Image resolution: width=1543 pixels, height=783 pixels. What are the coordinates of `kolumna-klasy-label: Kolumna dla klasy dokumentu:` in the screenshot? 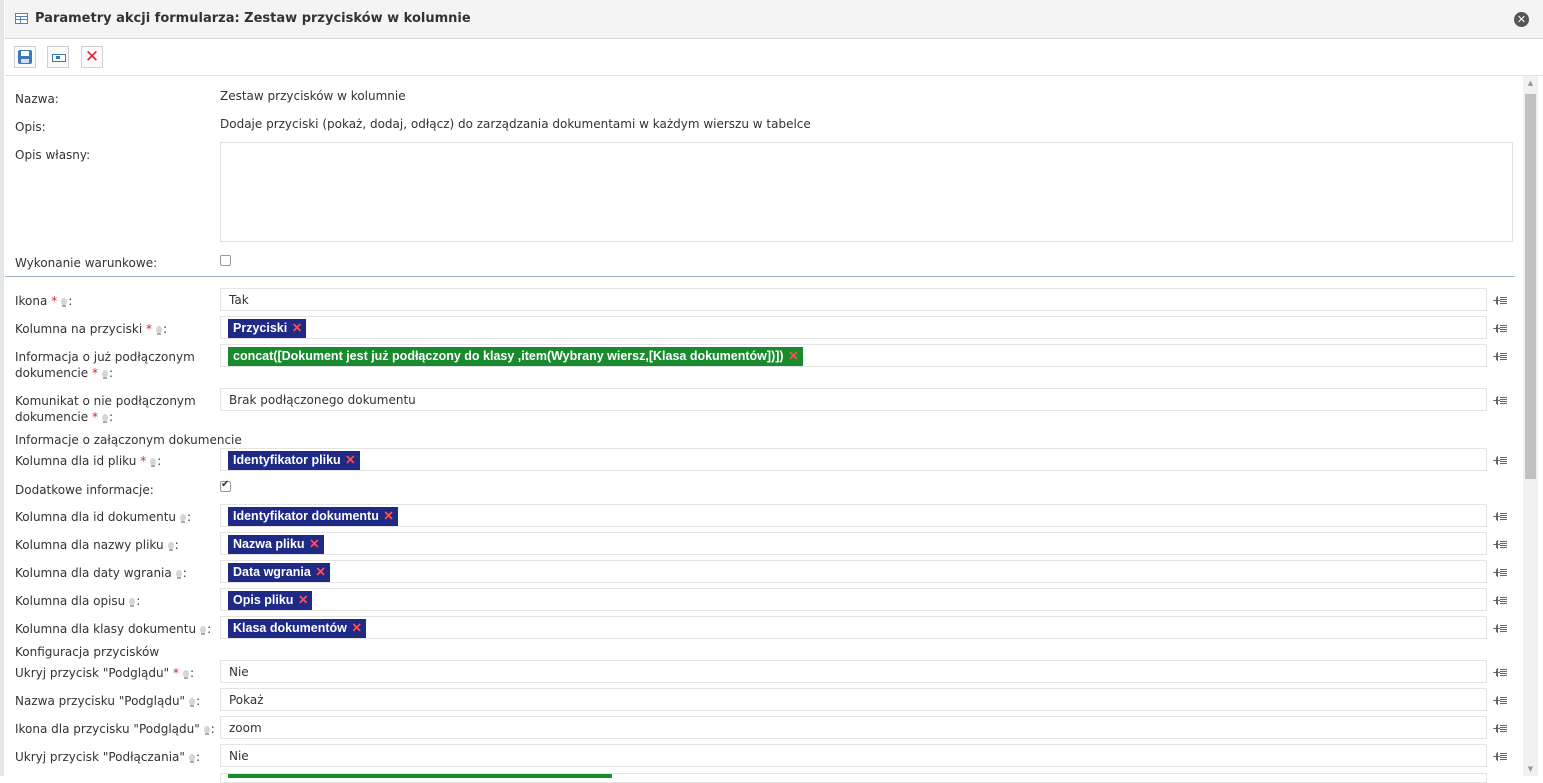 It's located at (113, 629).